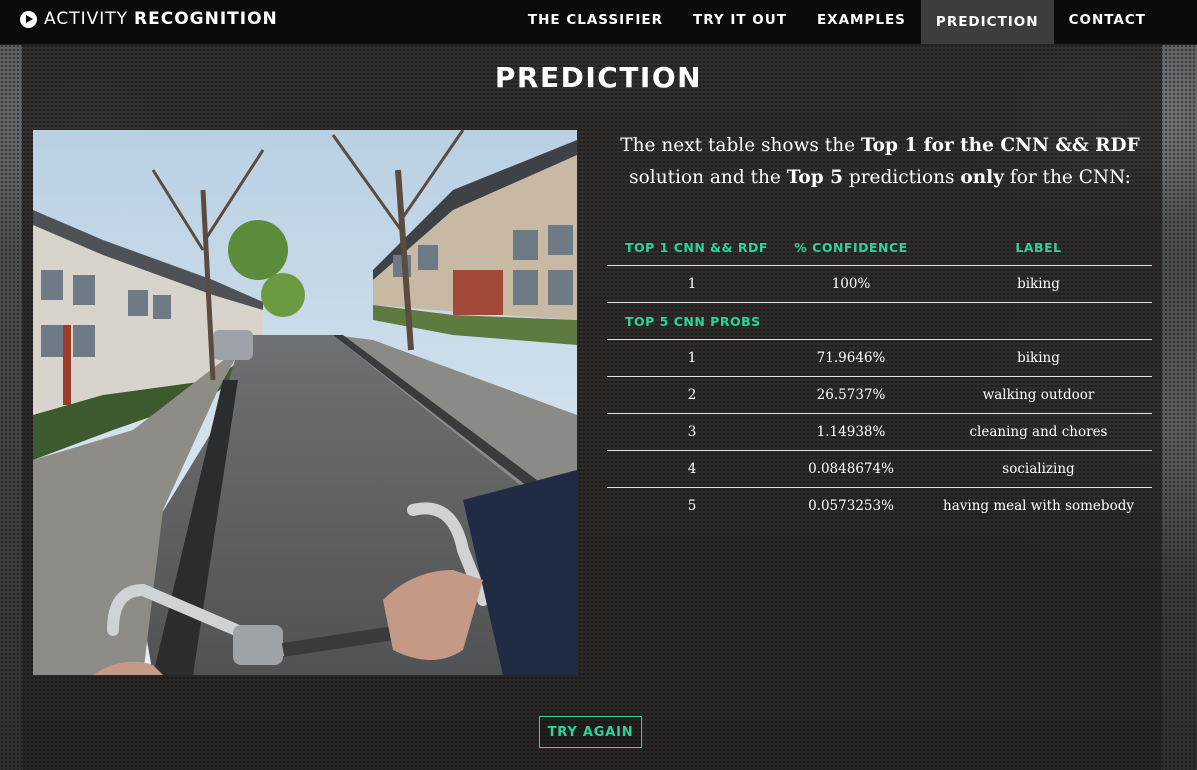  I want to click on brand: ACTIVITY RECOGNITION, so click(149, 19).